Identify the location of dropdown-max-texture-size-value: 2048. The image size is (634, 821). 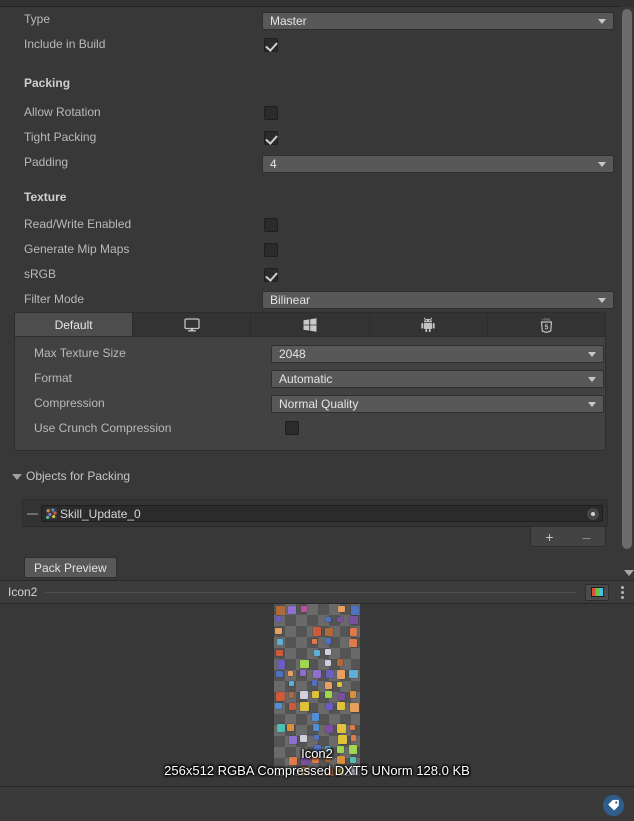
(292, 354).